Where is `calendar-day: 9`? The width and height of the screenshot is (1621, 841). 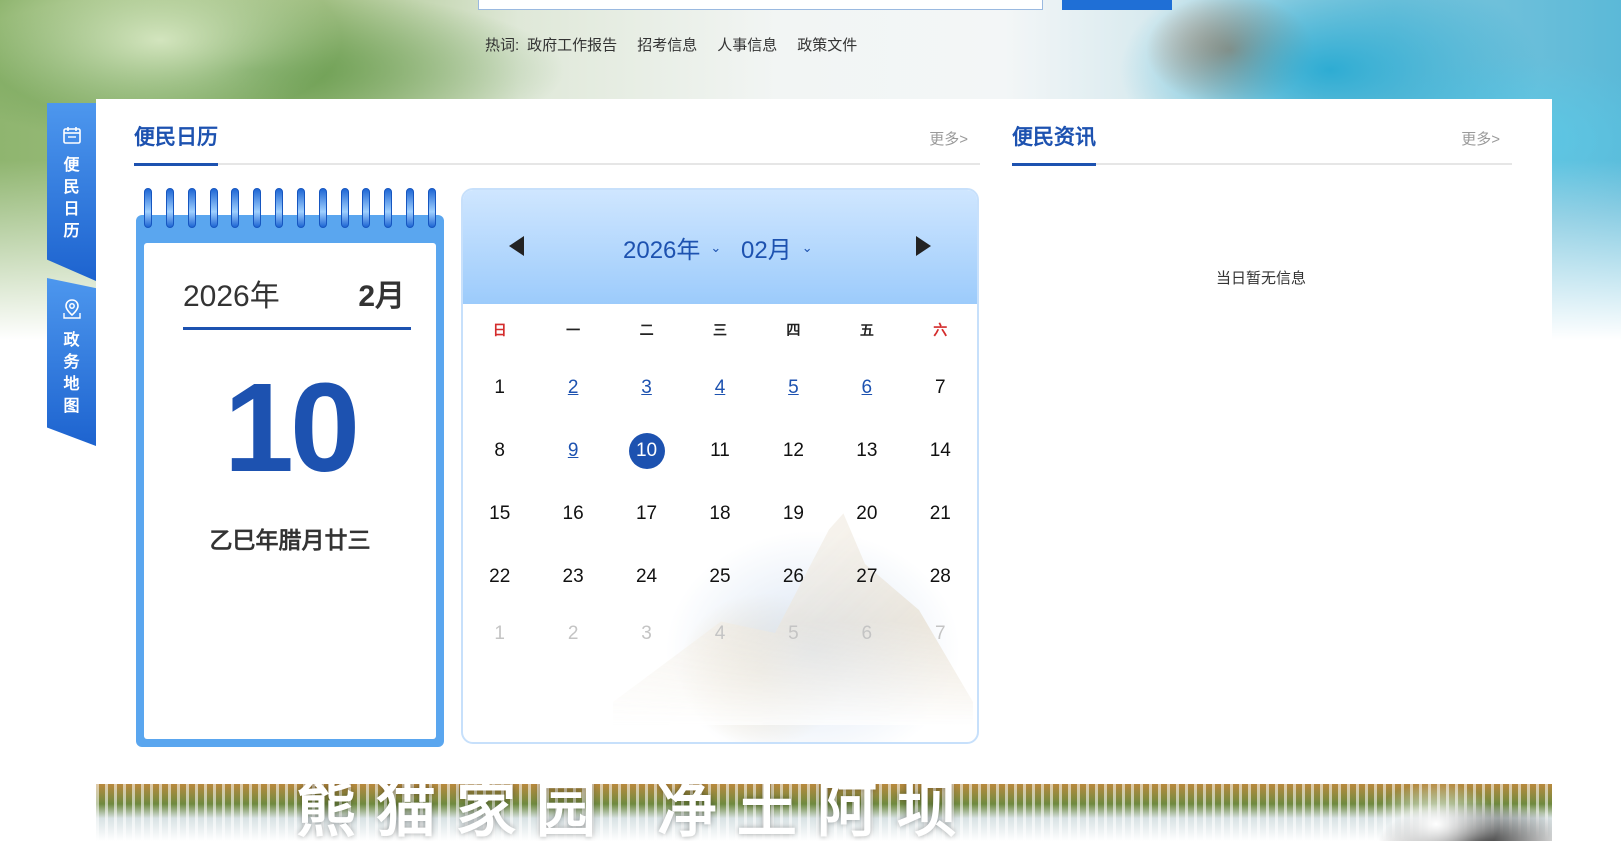
calendar-day: 9 is located at coordinates (572, 450).